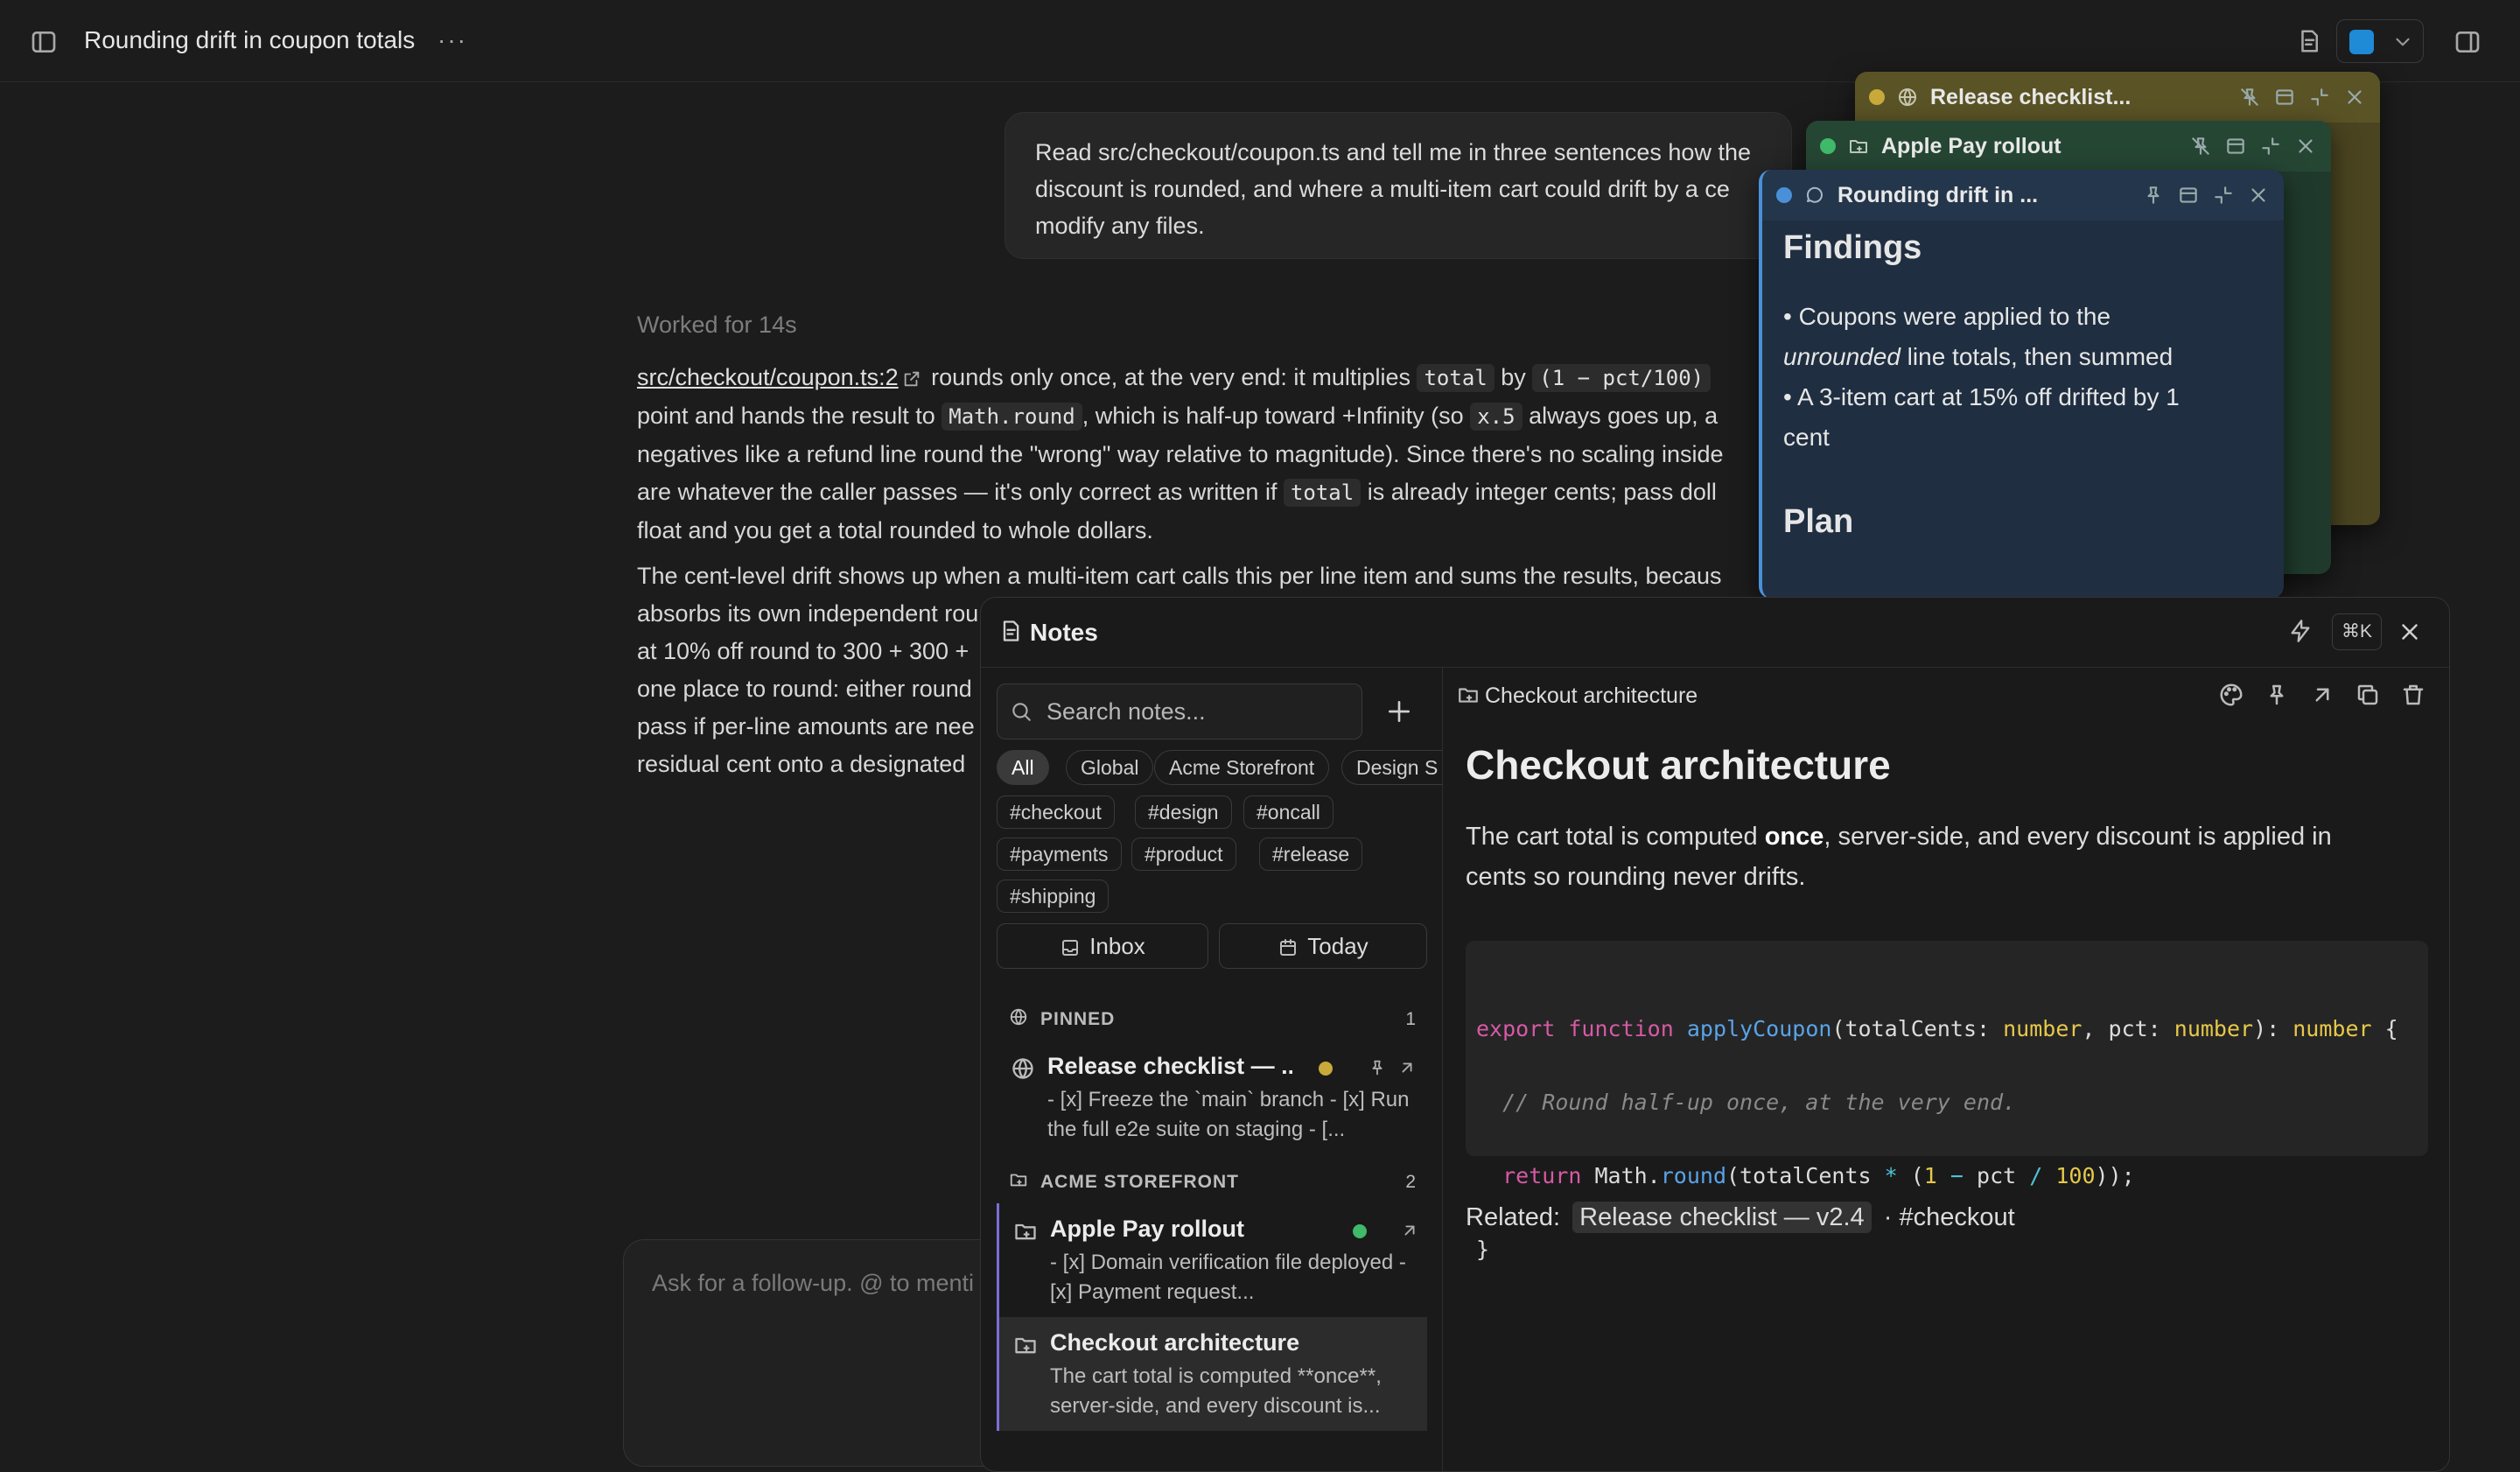 This screenshot has height=1472, width=2520. Describe the element at coordinates (1183, 812) in the screenshot. I see `tag-design: #design` at that location.